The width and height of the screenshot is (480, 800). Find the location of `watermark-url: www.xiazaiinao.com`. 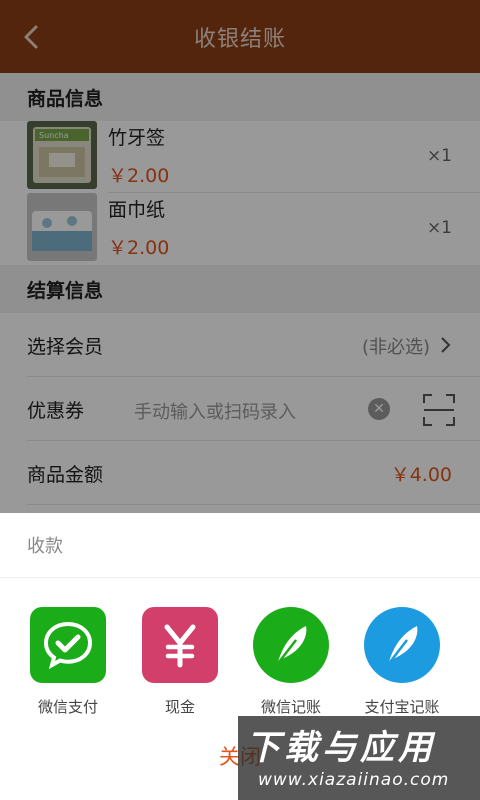

watermark-url: www.xiazaiinao.com is located at coordinates (354, 780).